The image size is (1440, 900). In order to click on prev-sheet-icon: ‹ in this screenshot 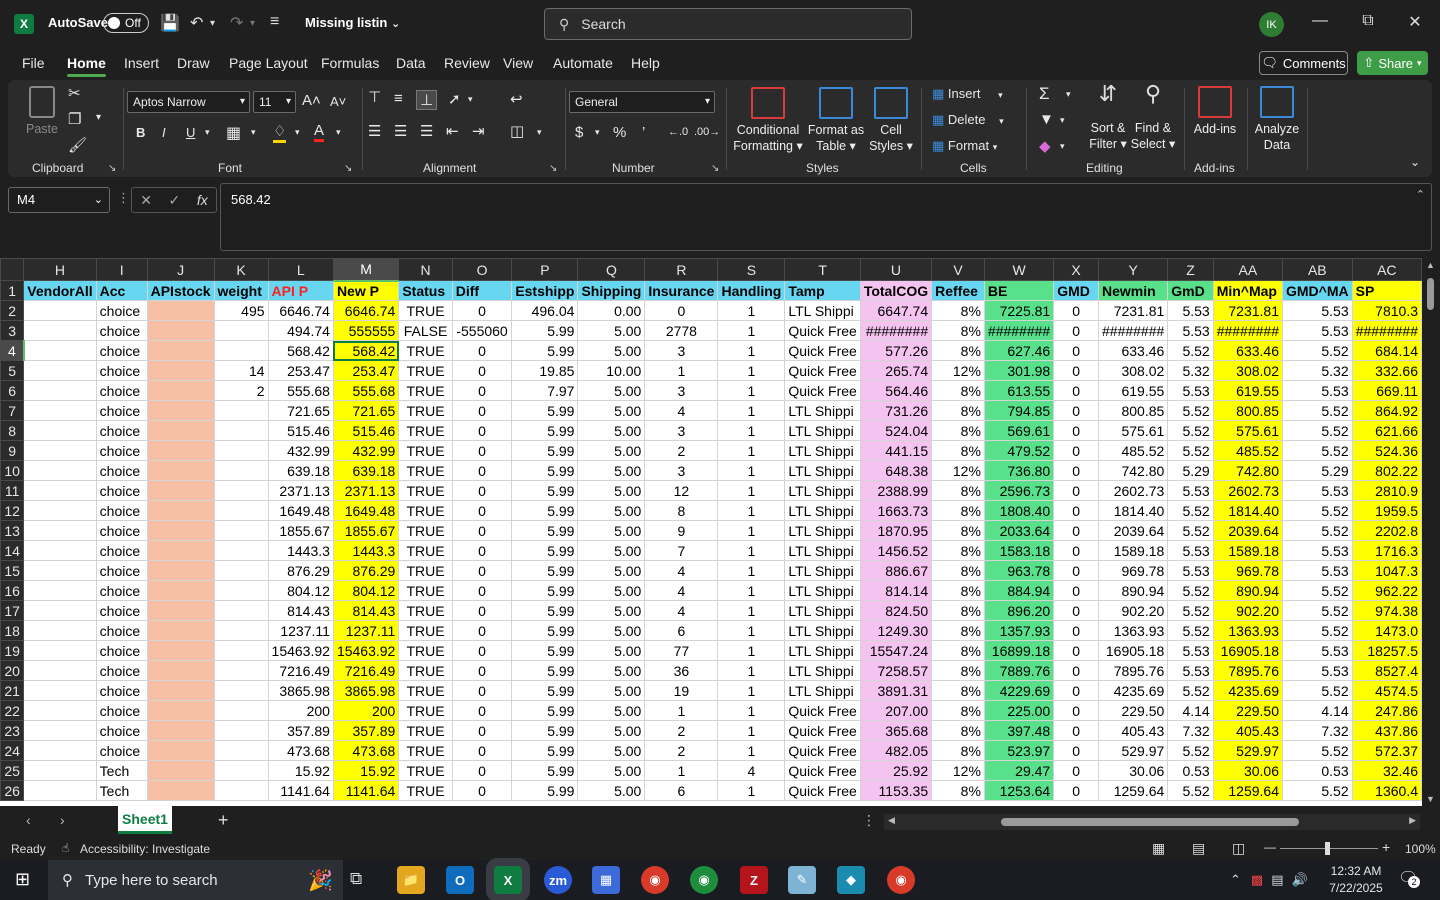, I will do `click(28, 820)`.